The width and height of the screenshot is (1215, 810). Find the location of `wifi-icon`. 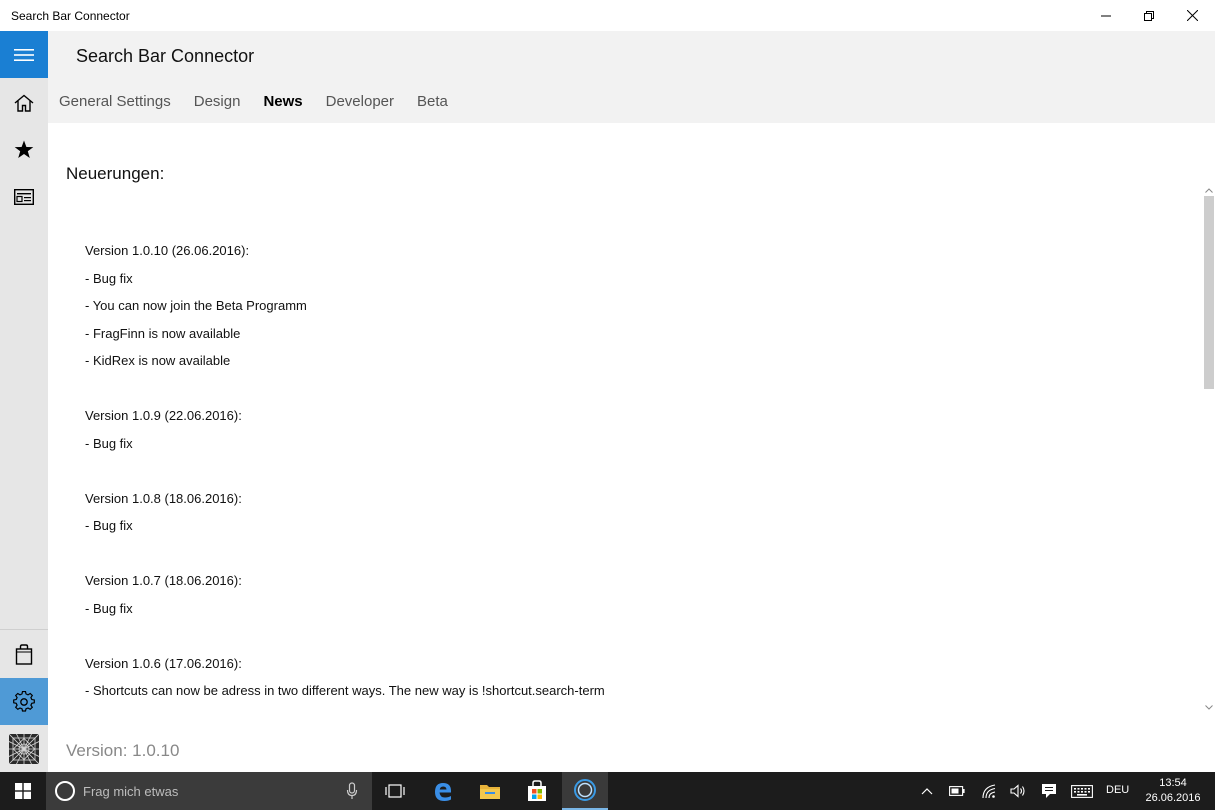

wifi-icon is located at coordinates (989, 791).